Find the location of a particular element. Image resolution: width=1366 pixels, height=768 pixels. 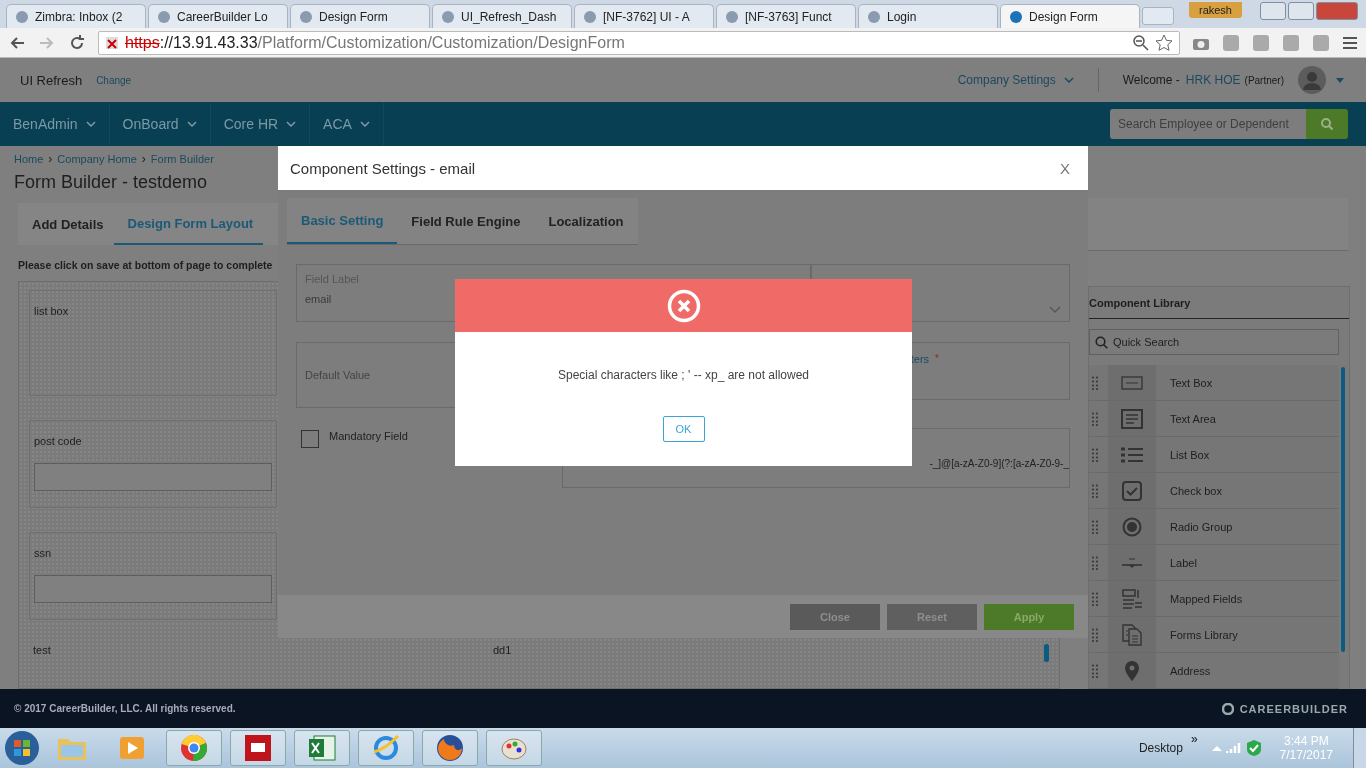

instruction-text: Please click on save at bottom of page to complete is located at coordinates (146, 265).